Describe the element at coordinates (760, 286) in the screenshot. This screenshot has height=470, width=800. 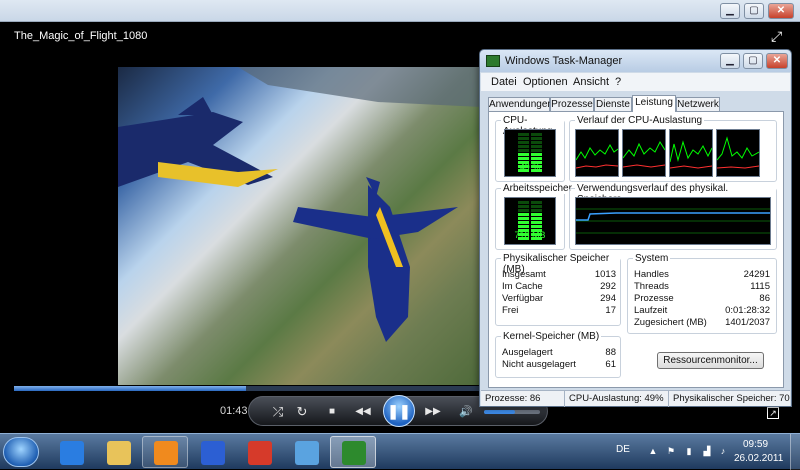
I see `system-row-value: 1115` at that location.